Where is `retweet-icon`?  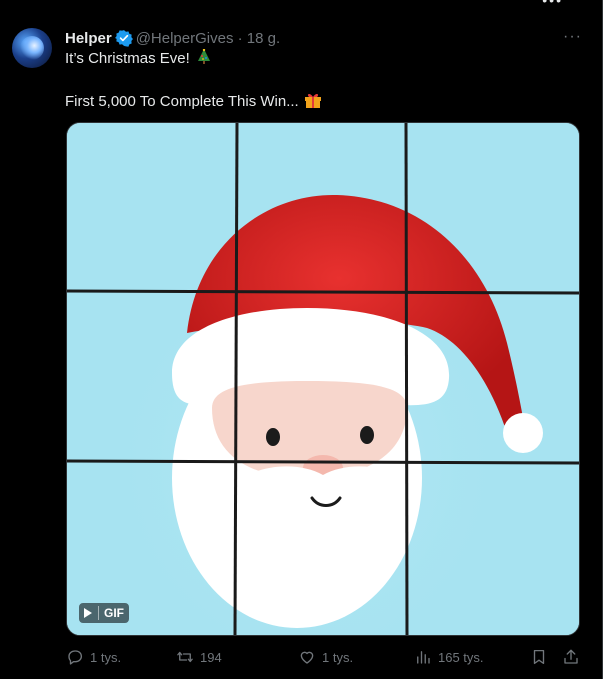
retweet-icon is located at coordinates (185, 657).